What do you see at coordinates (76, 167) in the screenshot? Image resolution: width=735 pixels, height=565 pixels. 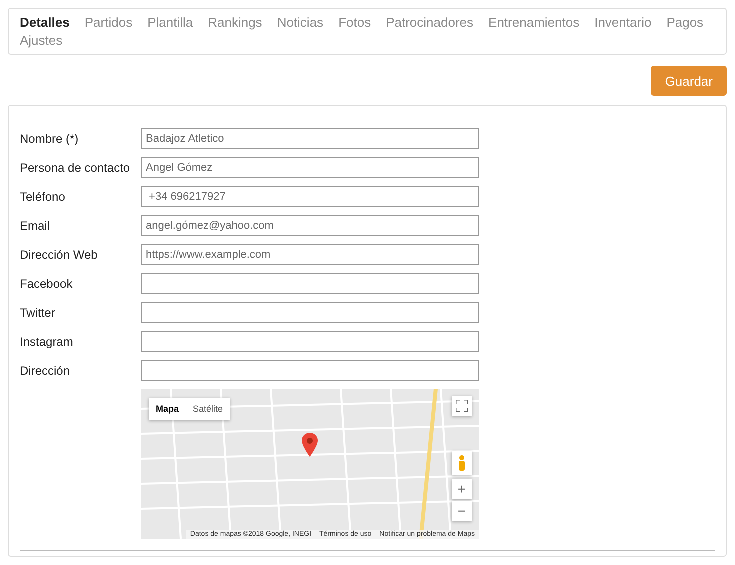 I see `field-label: Persona de contacto` at bounding box center [76, 167].